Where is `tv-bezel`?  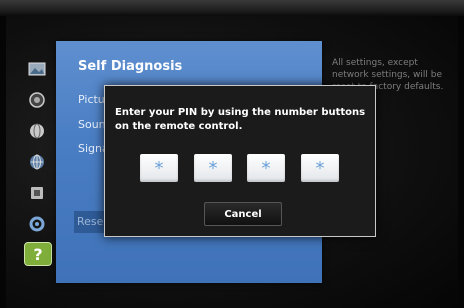
tv-bezel is located at coordinates (232, 8).